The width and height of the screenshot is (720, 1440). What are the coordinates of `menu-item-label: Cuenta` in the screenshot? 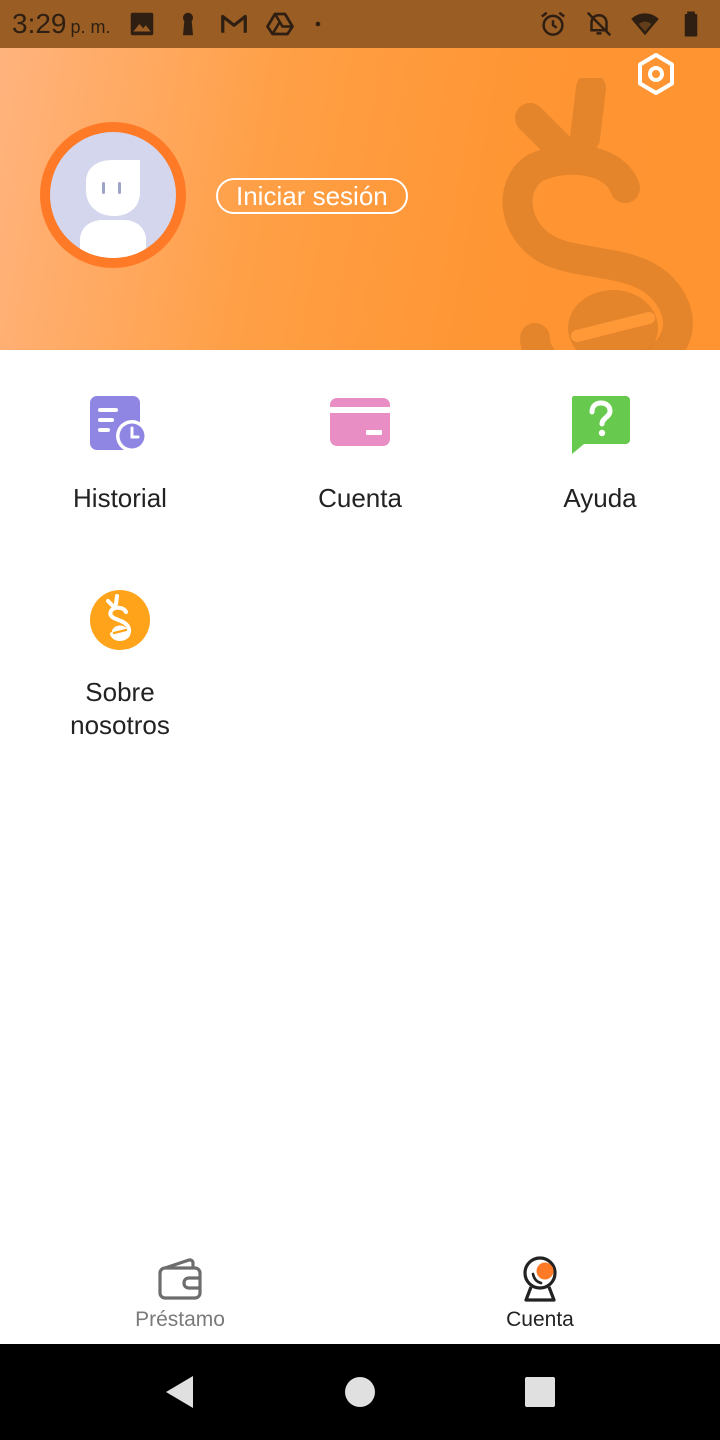 It's located at (360, 498).